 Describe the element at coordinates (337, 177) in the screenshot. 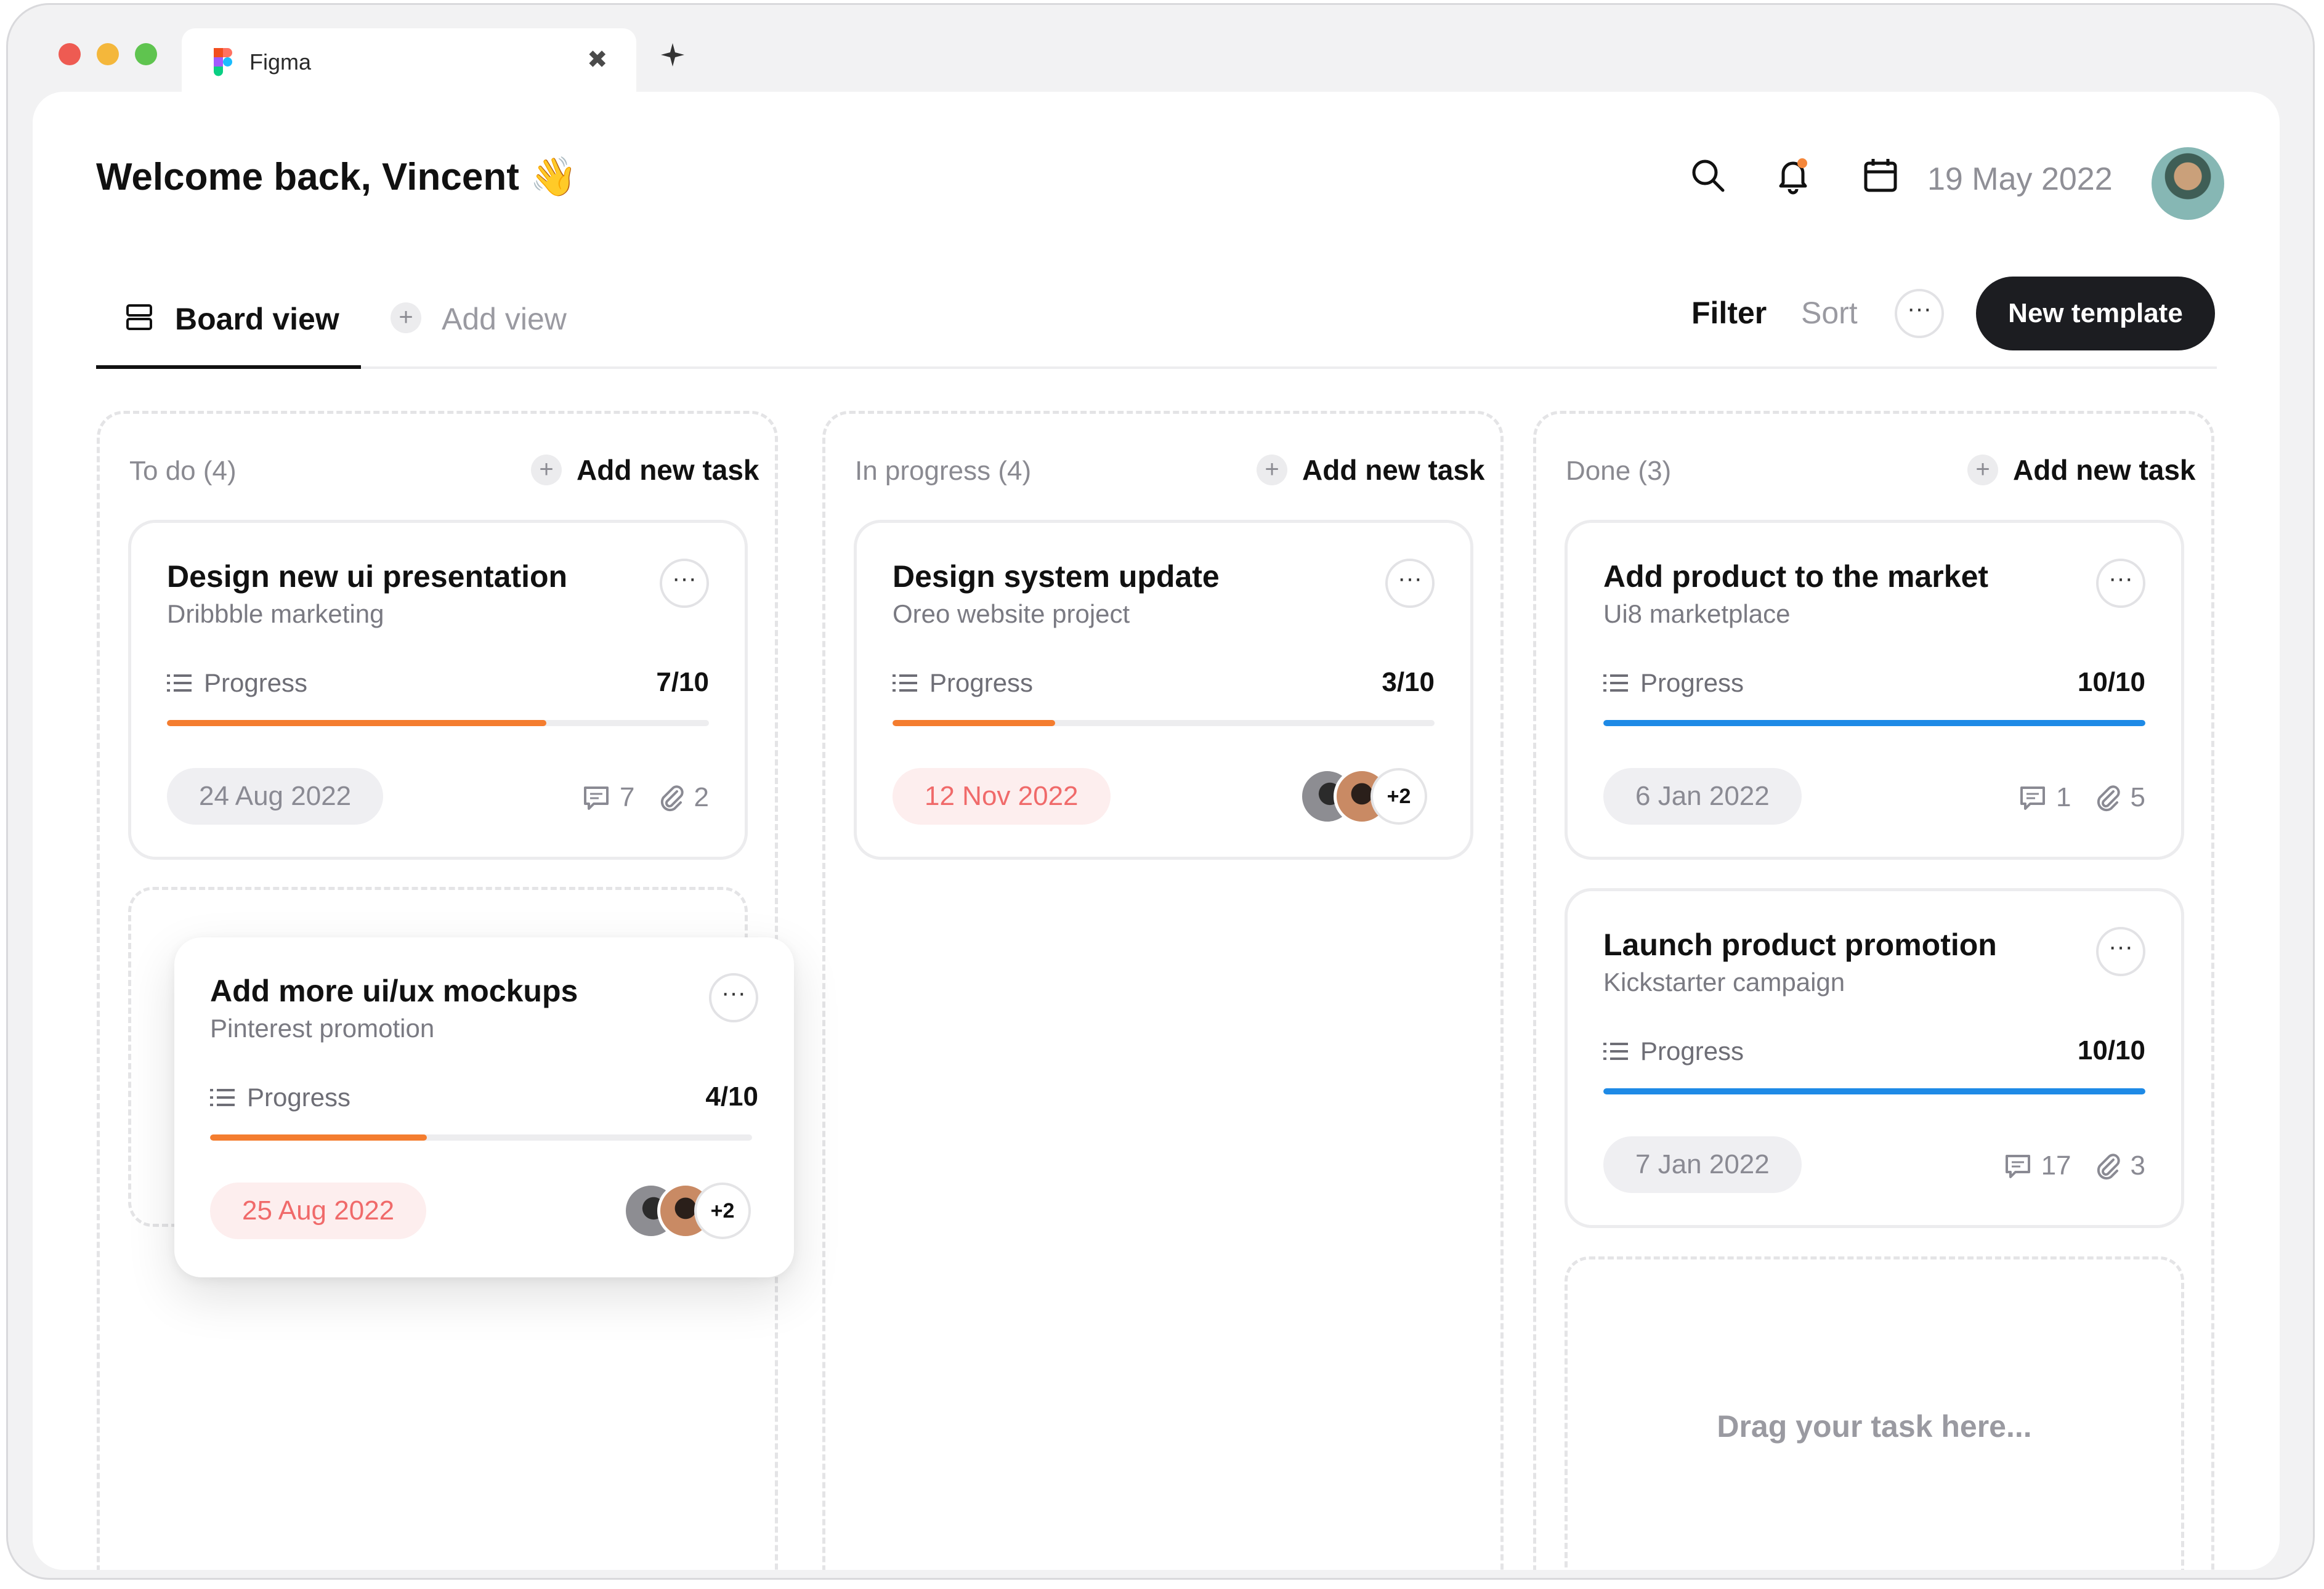

I see `page-title: Welcome back, Vincent 👋` at that location.